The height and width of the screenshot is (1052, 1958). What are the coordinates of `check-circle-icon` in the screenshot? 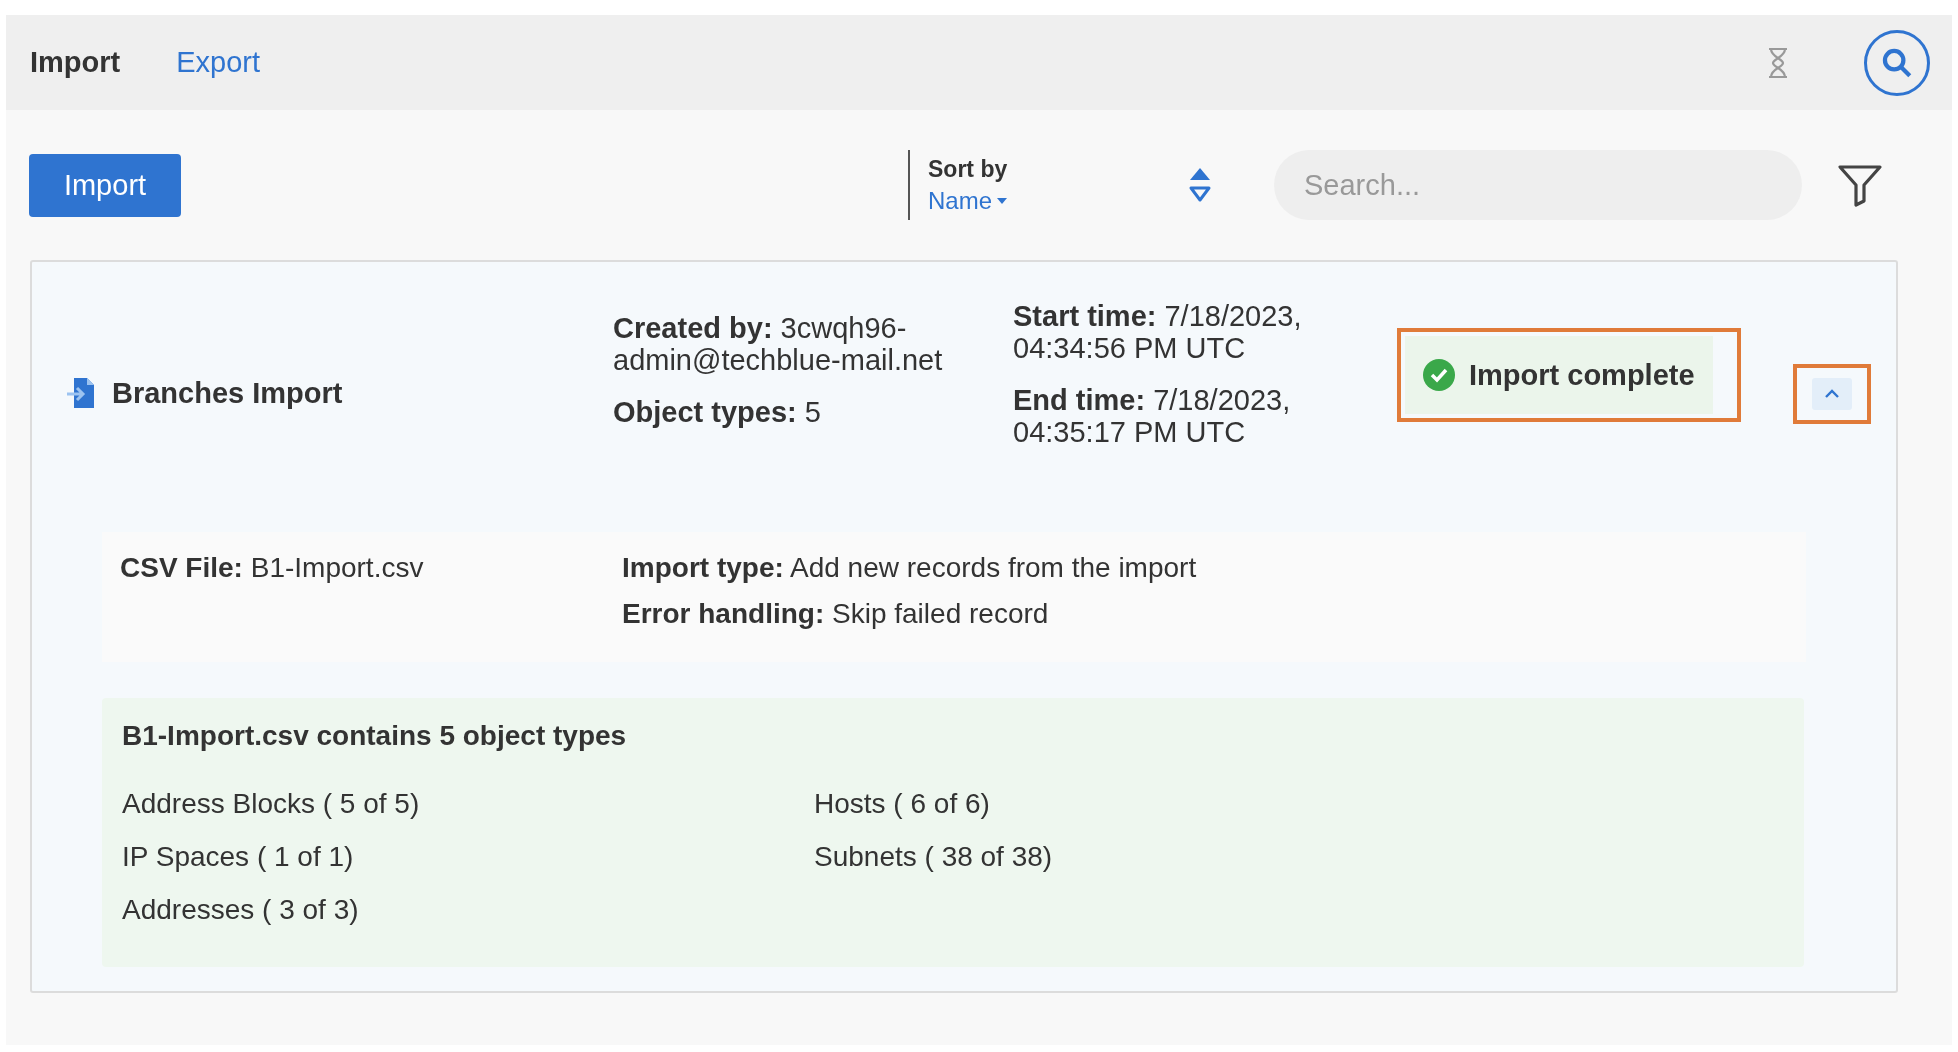 It's located at (1439, 375).